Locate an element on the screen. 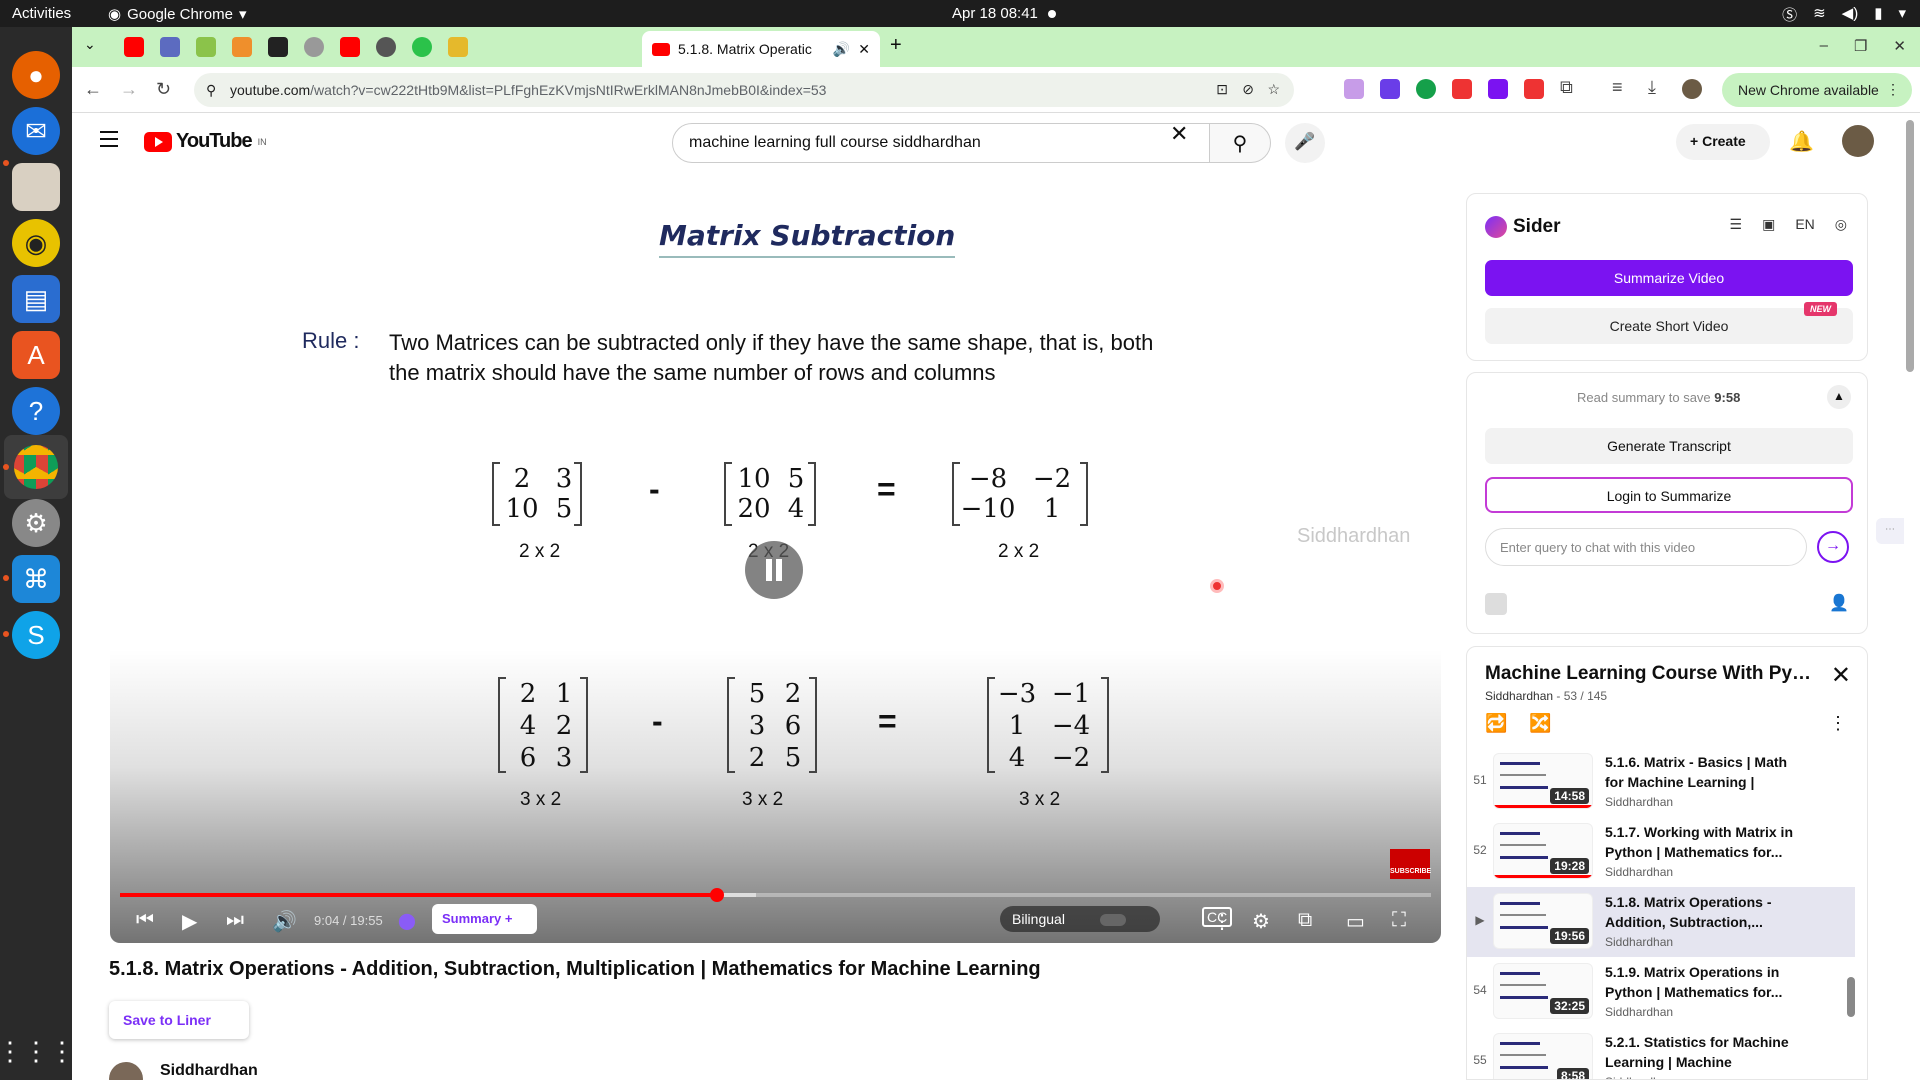 This screenshot has width=1920, height=1080. thunderbird-icon: ✉ is located at coordinates (36, 131).